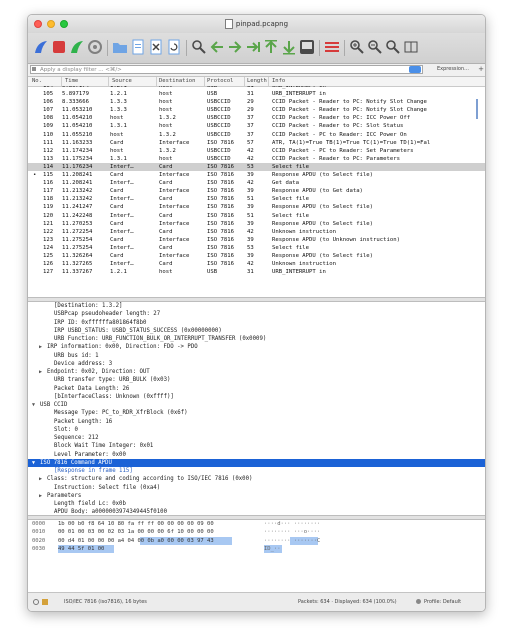 The width and height of the screenshot is (511, 640). Describe the element at coordinates (256, 438) in the screenshot. I see `detail-tree-item: Sequence: 212` at that location.